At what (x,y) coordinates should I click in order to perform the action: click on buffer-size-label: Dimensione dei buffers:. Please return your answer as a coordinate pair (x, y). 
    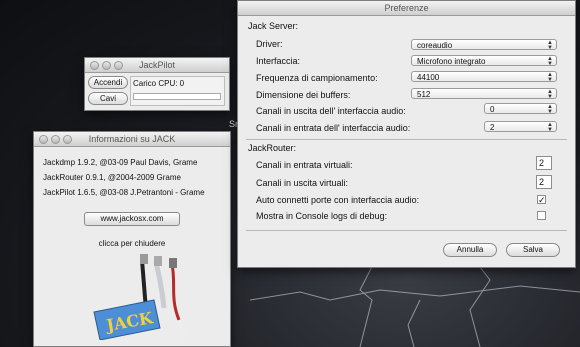
    Looking at the image, I should click on (303, 95).